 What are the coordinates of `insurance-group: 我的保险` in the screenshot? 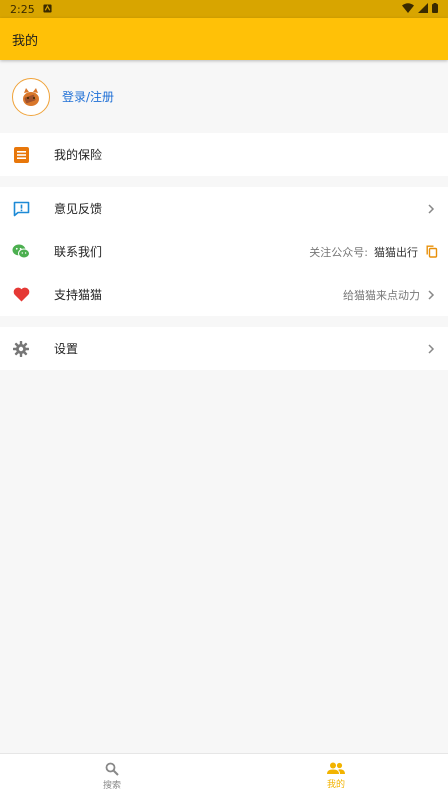 It's located at (224, 154).